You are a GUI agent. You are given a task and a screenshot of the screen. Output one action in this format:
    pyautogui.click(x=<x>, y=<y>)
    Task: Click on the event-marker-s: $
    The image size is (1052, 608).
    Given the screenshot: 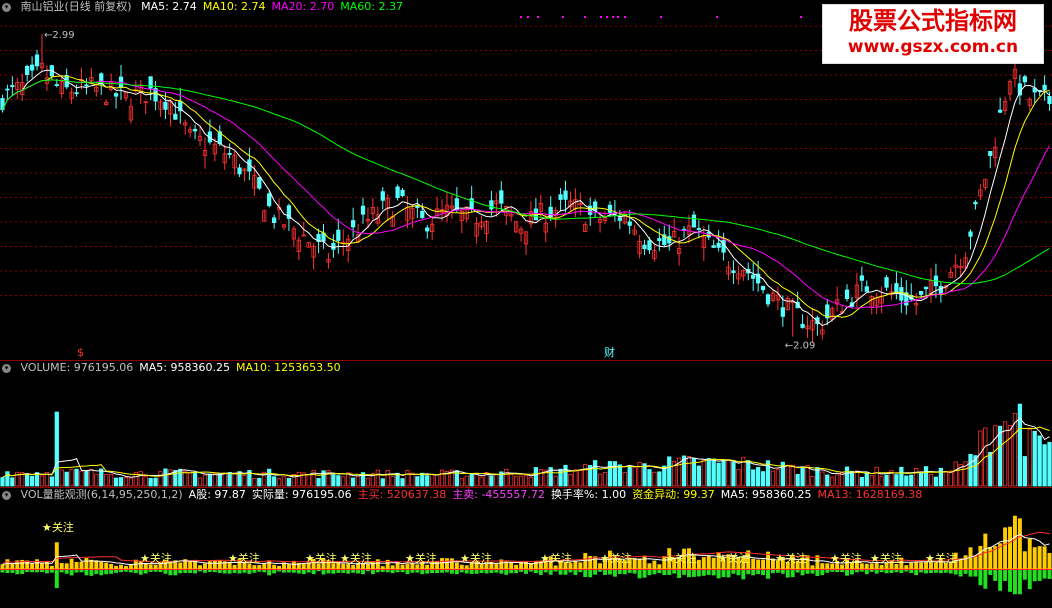 What is the action you would take?
    pyautogui.click(x=80, y=352)
    